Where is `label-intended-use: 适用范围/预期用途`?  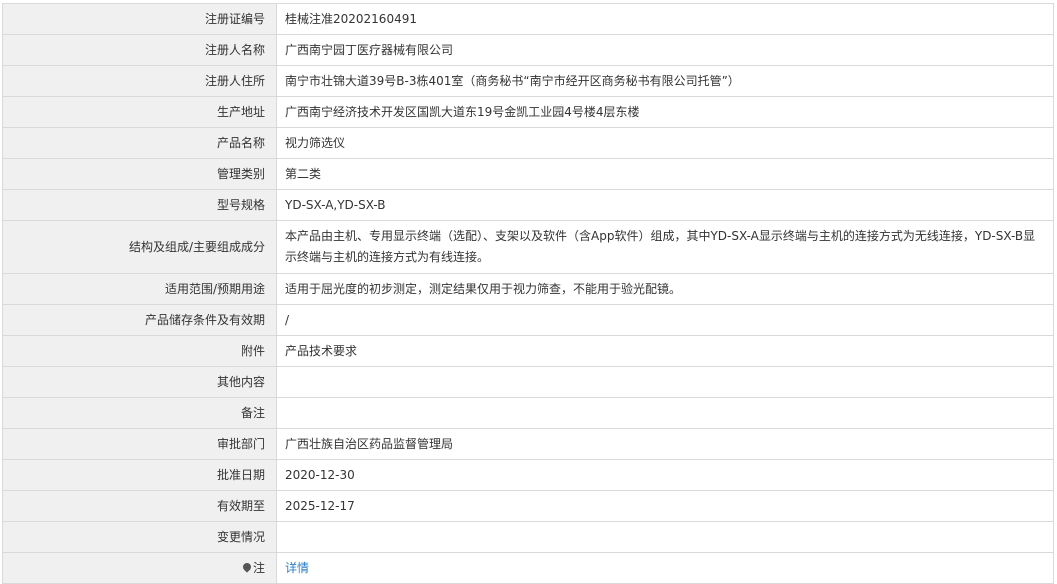 label-intended-use: 适用范围/预期用途 is located at coordinates (139, 289).